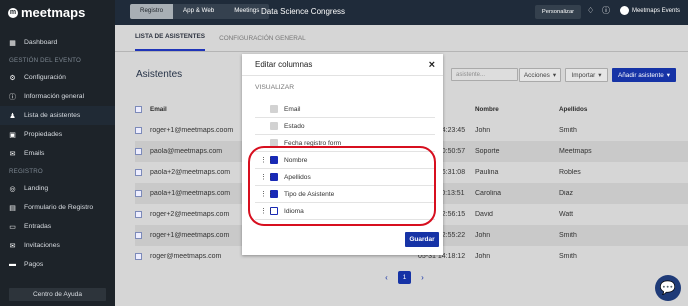 The height and width of the screenshot is (306, 688). I want to click on add-attendee-button: Añadir asistente ▾, so click(644, 75).